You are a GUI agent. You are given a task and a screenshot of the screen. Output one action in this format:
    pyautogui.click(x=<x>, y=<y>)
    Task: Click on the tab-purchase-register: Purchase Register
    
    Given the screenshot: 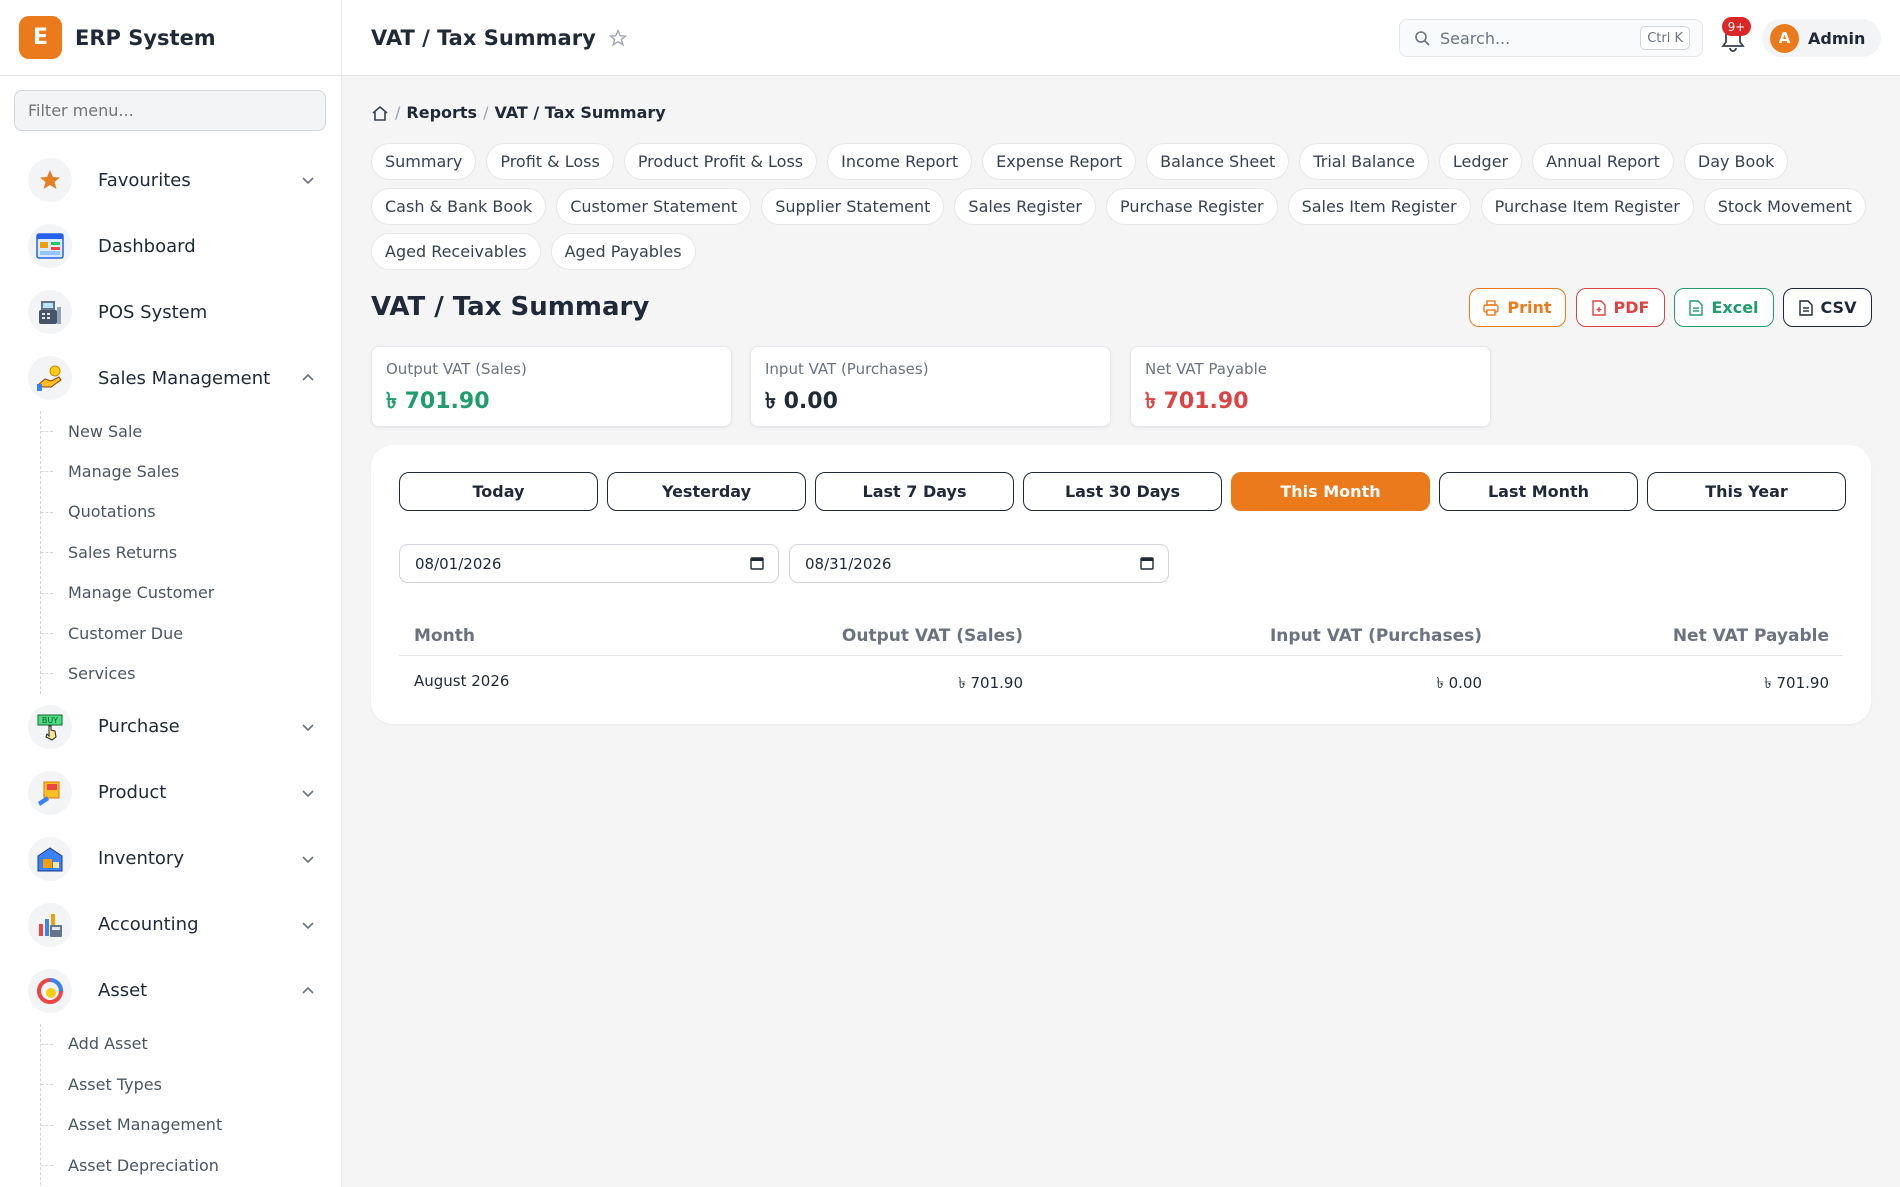 What is the action you would take?
    pyautogui.click(x=1191, y=206)
    